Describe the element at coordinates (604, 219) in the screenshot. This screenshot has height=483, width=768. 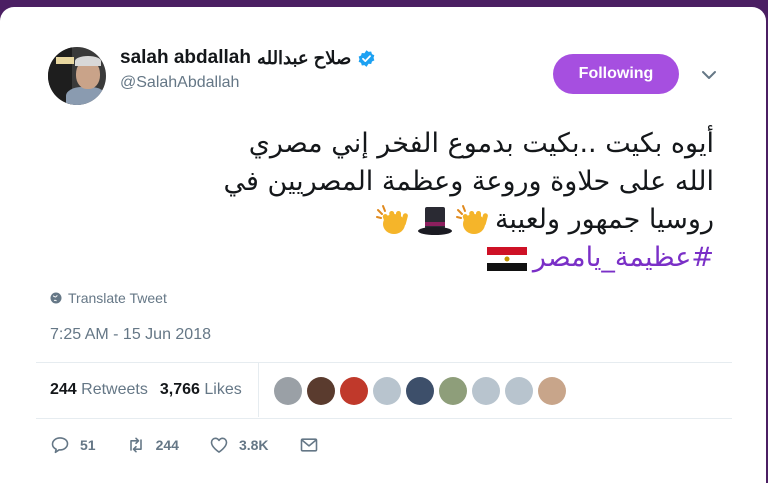
I see `tweet-line-3-text: روسيا جمهور ولعيبة` at that location.